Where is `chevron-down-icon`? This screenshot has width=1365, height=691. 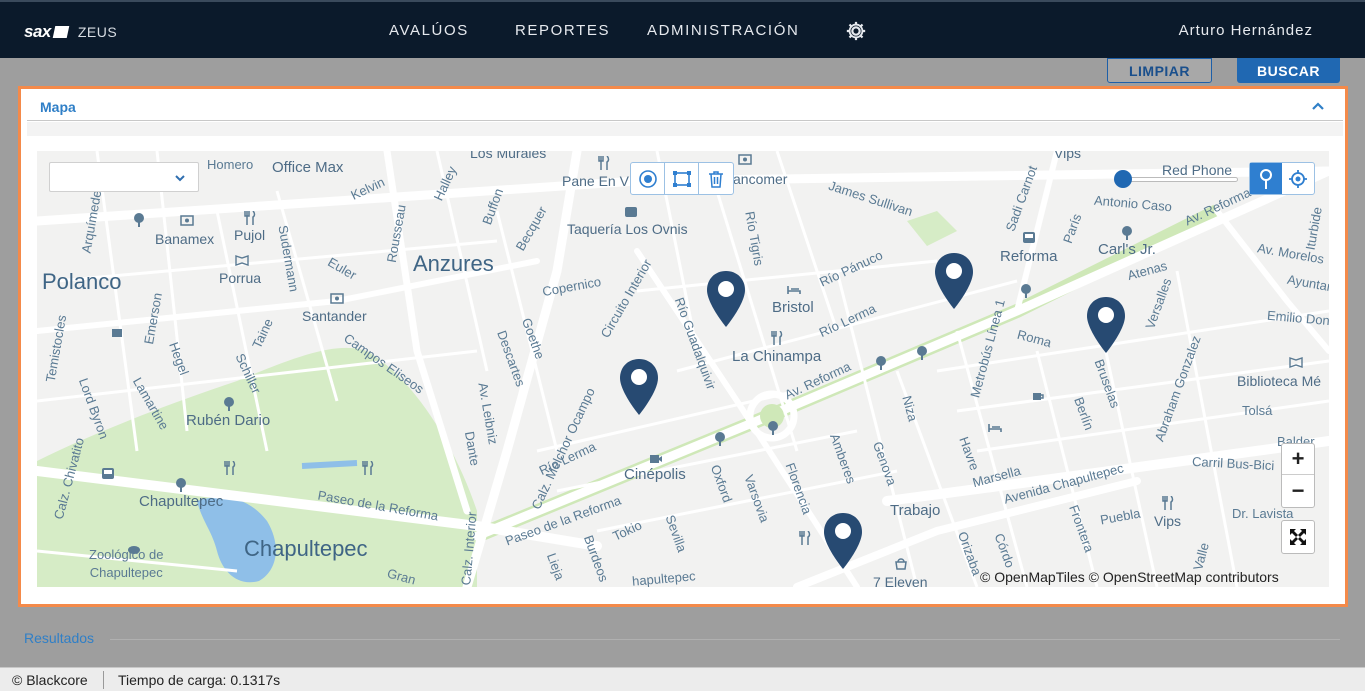 chevron-down-icon is located at coordinates (180, 178).